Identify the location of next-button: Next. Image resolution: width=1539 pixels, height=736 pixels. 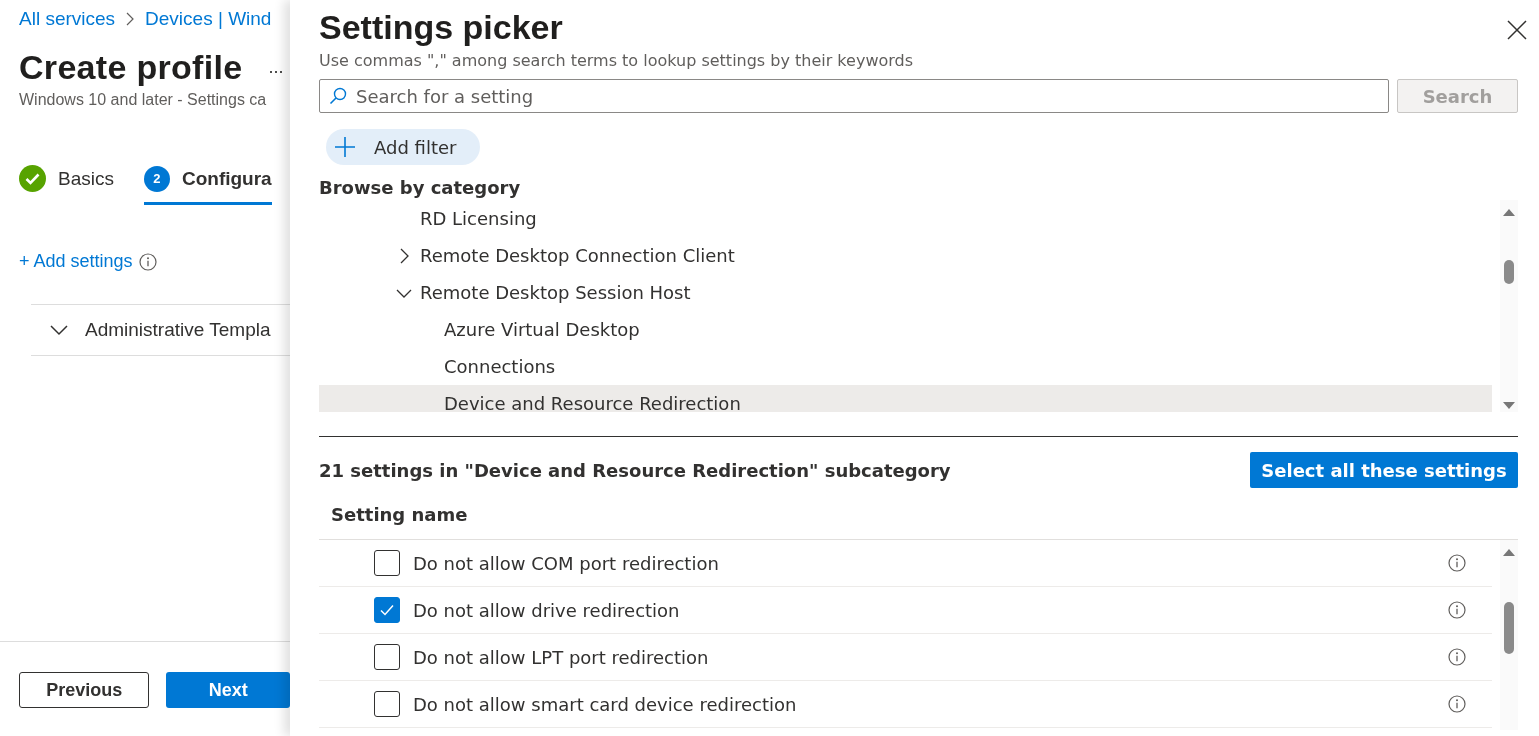
(228, 690).